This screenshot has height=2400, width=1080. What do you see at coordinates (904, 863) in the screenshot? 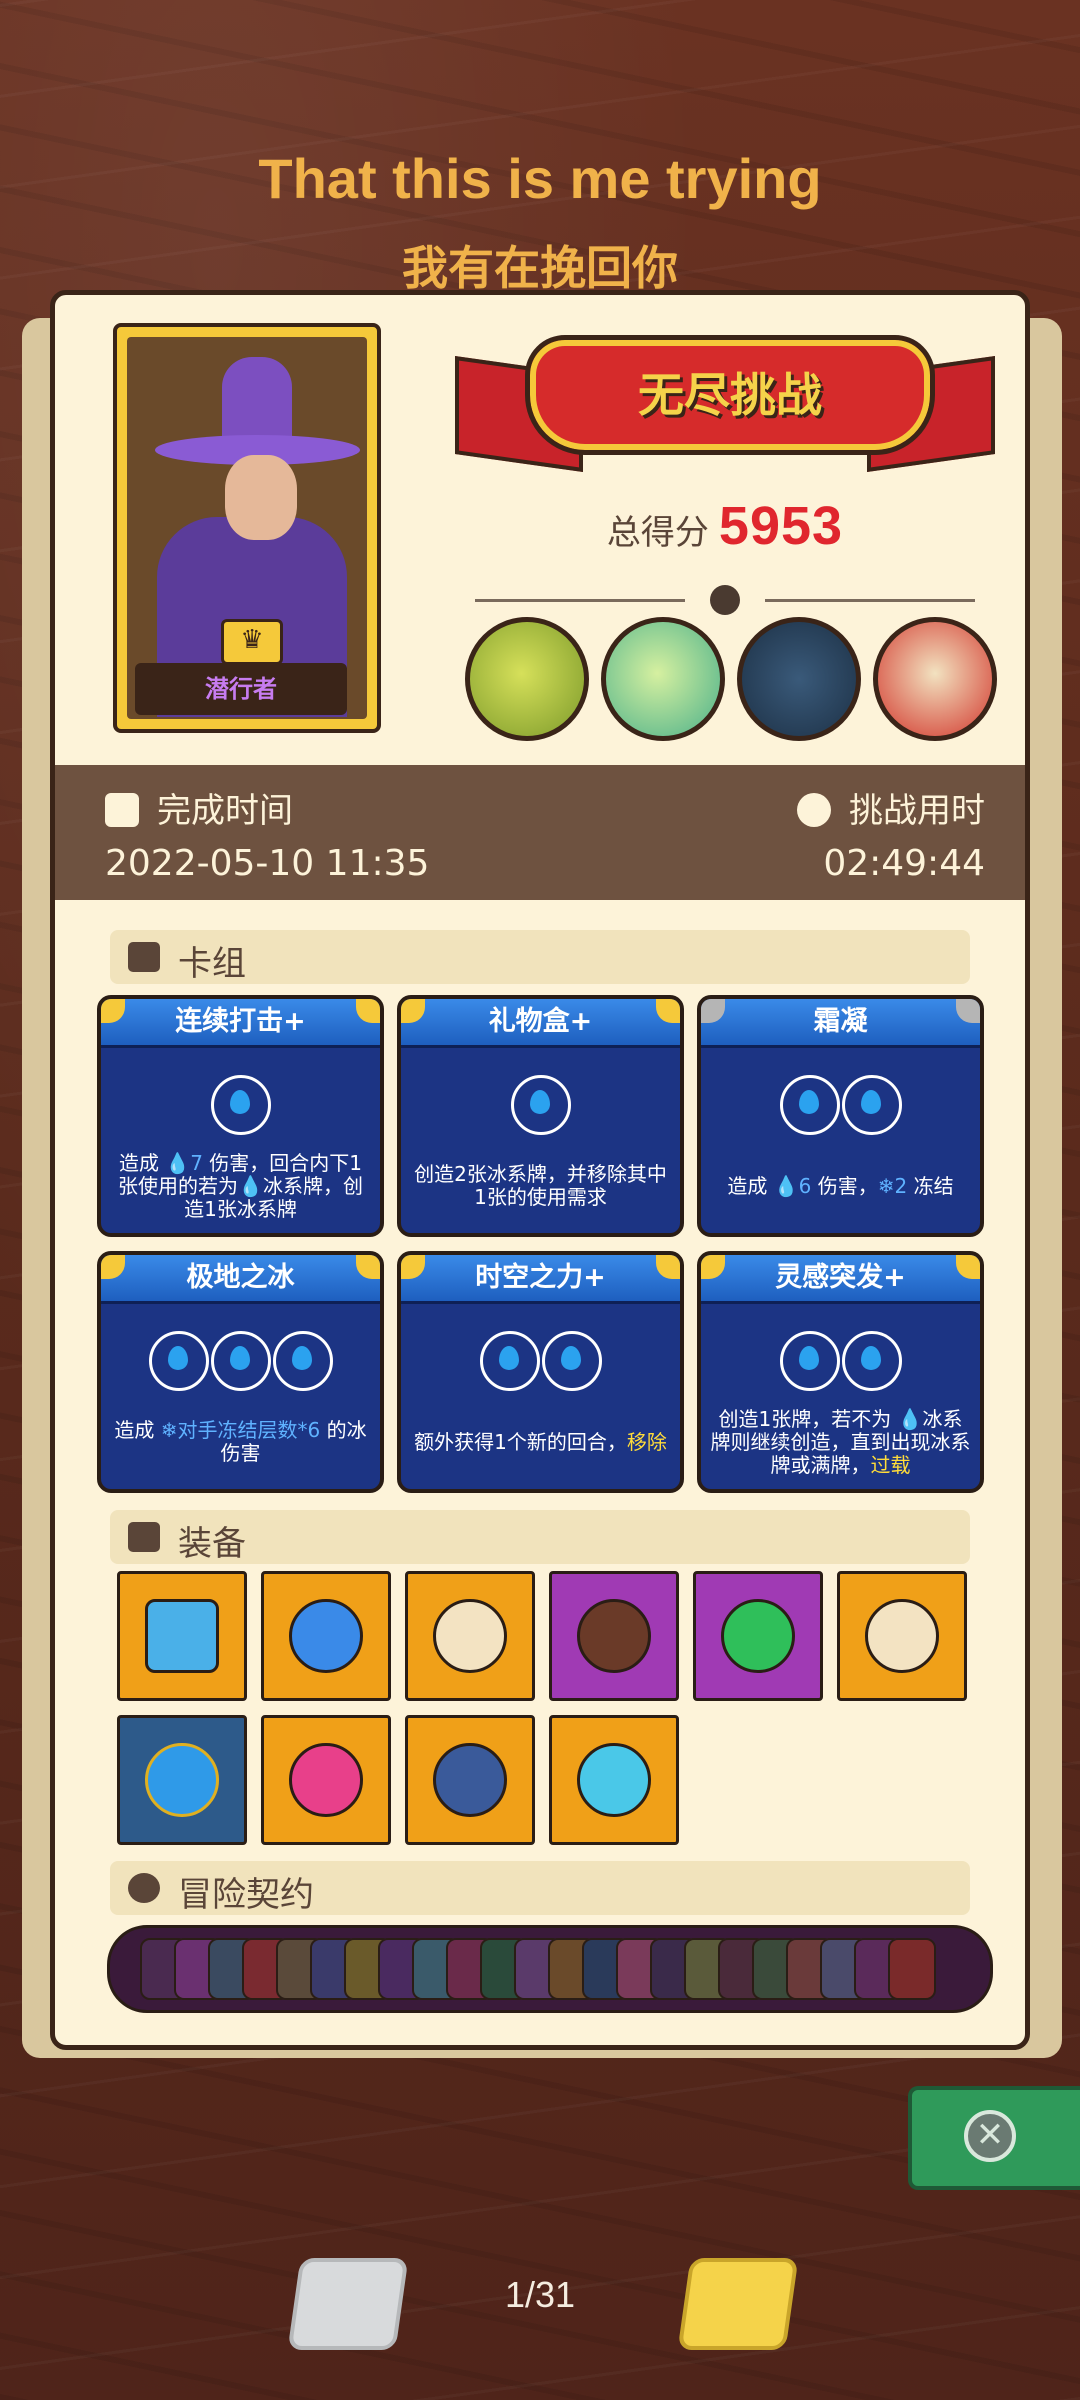
I see `elapsed-value: 02:49:44` at bounding box center [904, 863].